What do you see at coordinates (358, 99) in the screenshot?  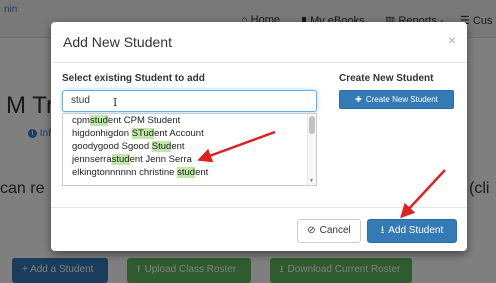 I see `plus-icon: ✚` at bounding box center [358, 99].